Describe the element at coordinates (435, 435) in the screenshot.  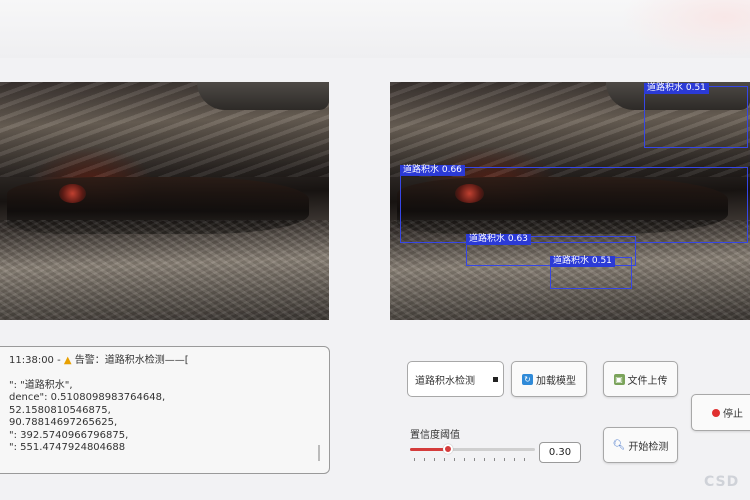
I see `confidence-label: 置信度阈值` at that location.